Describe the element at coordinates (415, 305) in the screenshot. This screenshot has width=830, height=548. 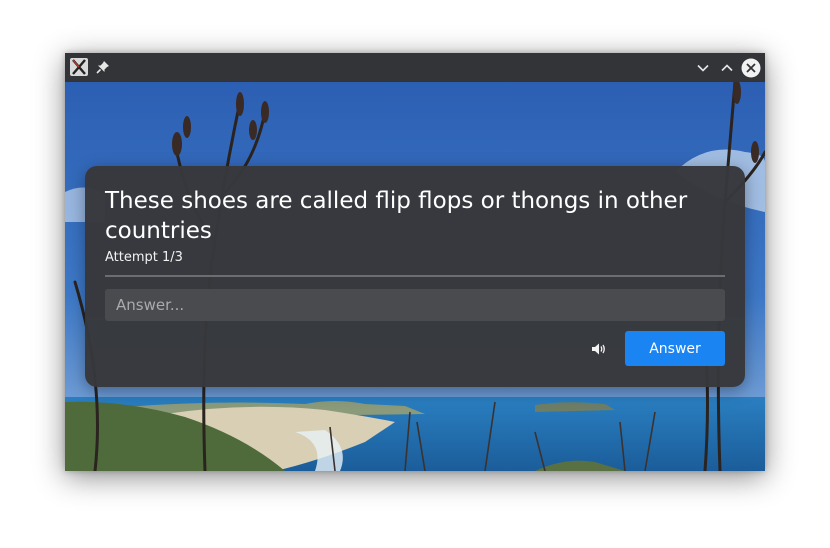
I see `answer-input` at that location.